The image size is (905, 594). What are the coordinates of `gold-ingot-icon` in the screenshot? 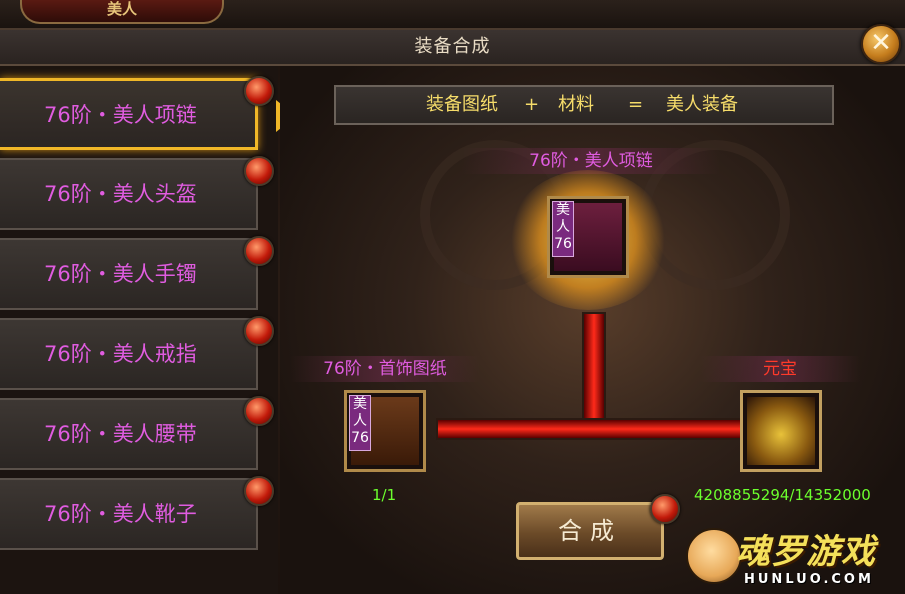 It's located at (781, 431).